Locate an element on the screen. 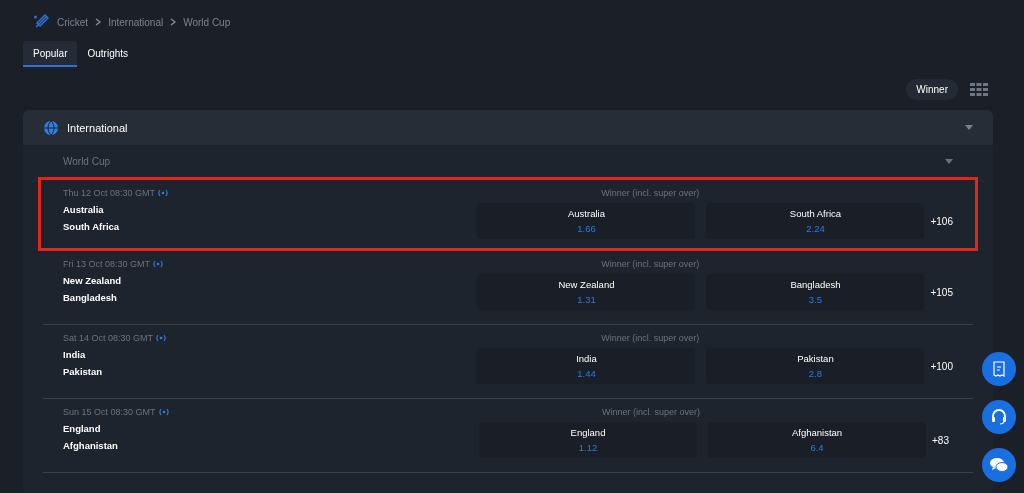  odds-button: Bangladesh 3.5 is located at coordinates (815, 292).